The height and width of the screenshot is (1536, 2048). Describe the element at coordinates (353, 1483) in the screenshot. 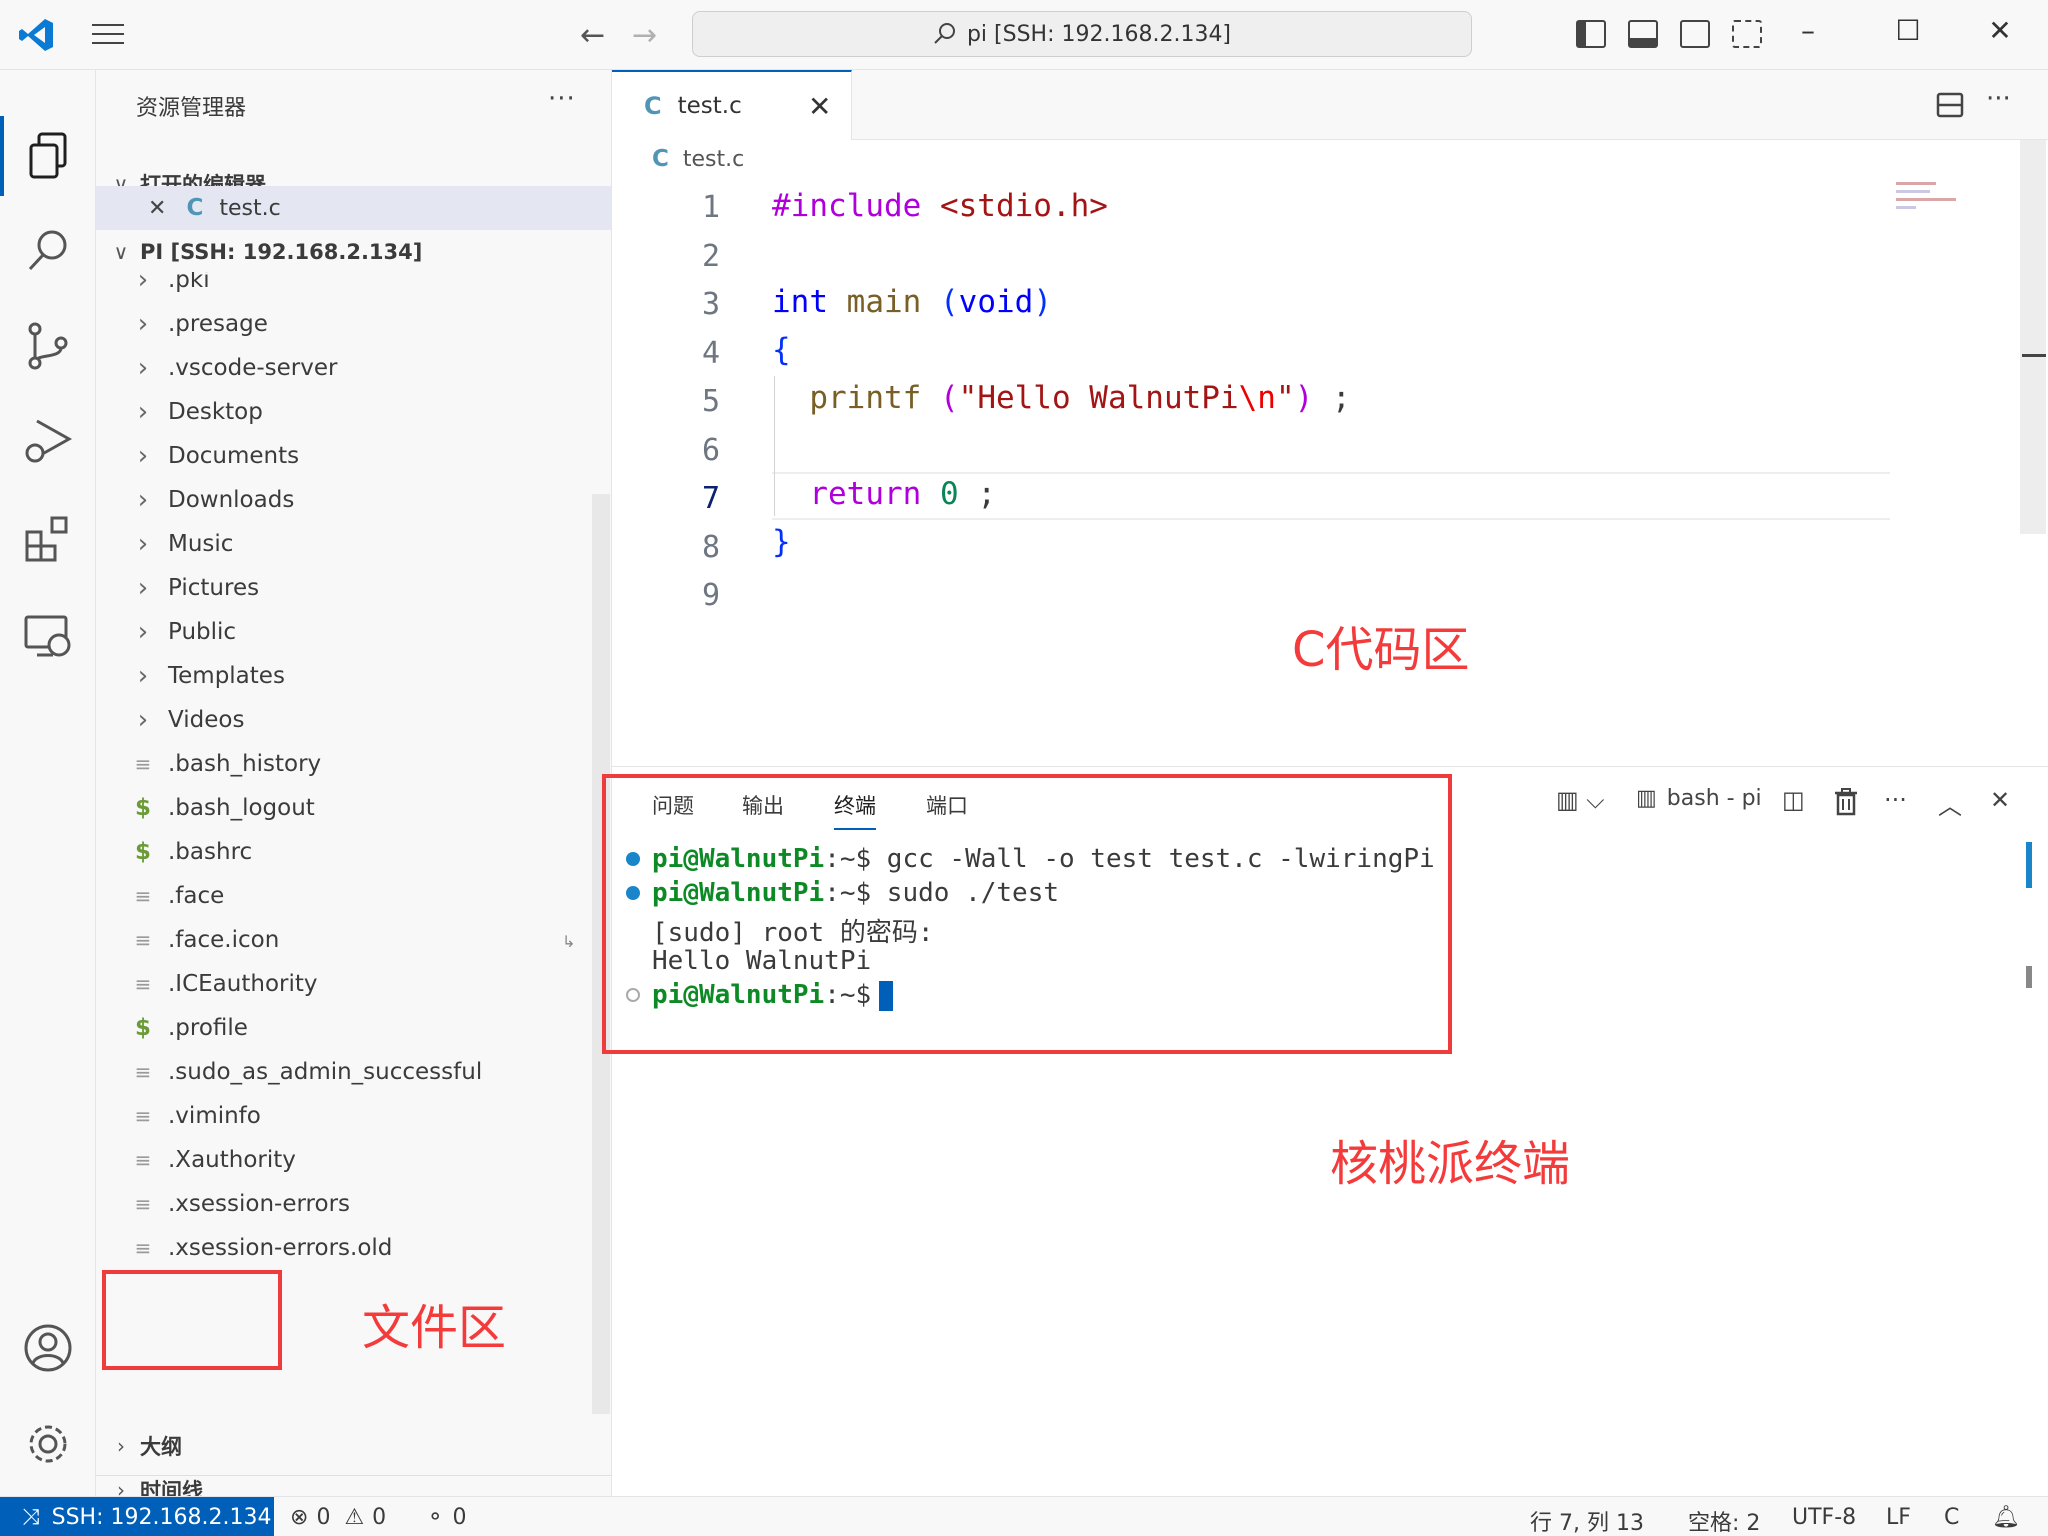

I see `timeline-header: › 时间线` at that location.